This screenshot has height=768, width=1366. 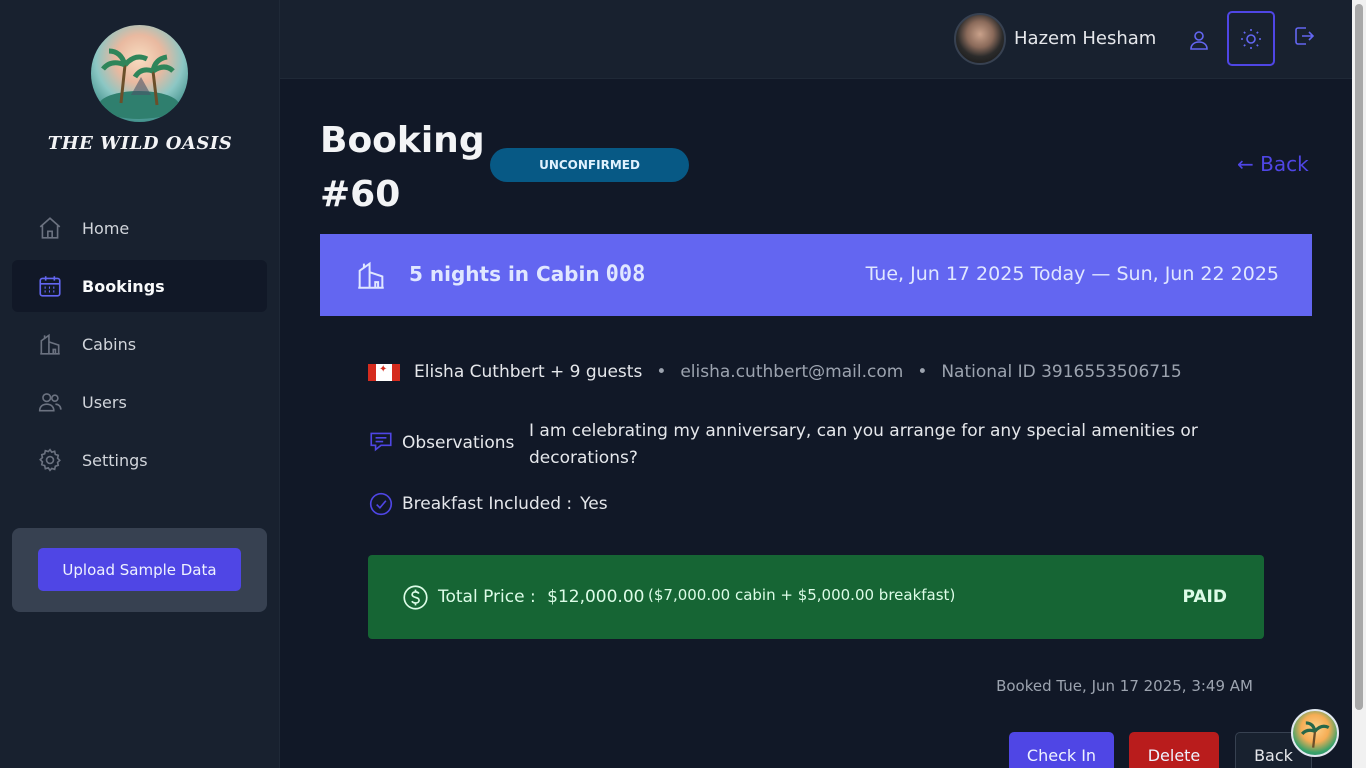 What do you see at coordinates (381, 441) in the screenshot?
I see `chat-bubble-icon` at bounding box center [381, 441].